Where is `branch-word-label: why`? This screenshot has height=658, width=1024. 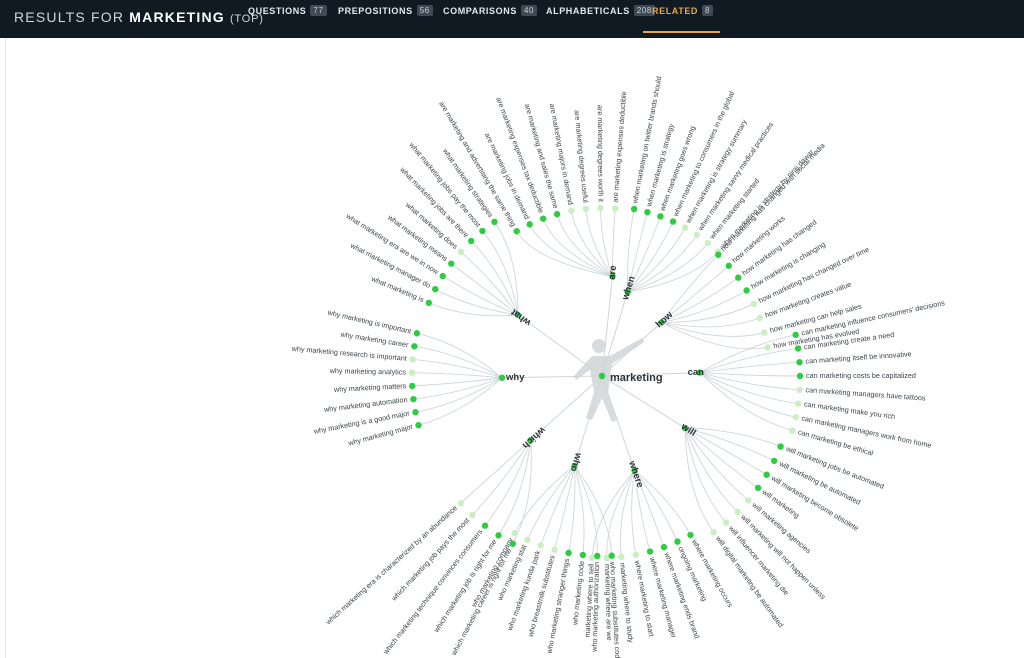 branch-word-label: why is located at coordinates (515, 377).